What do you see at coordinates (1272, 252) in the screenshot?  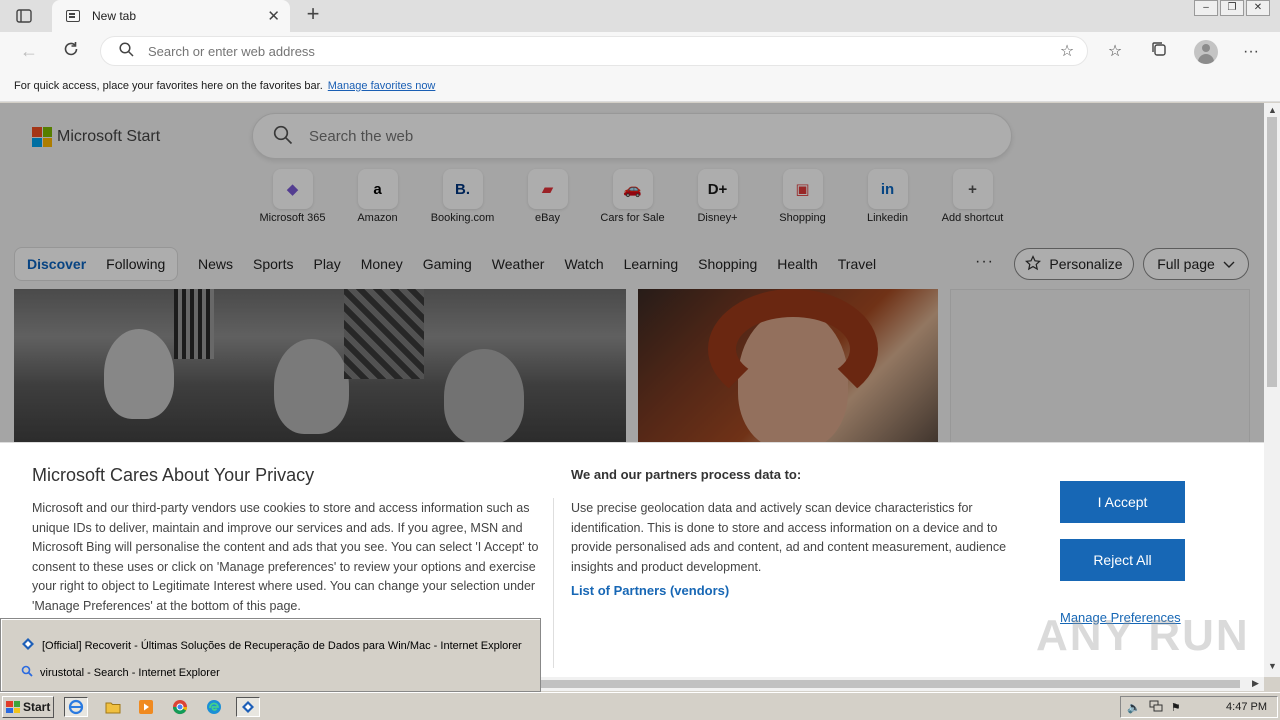 I see `vertical-scroll-thumb` at bounding box center [1272, 252].